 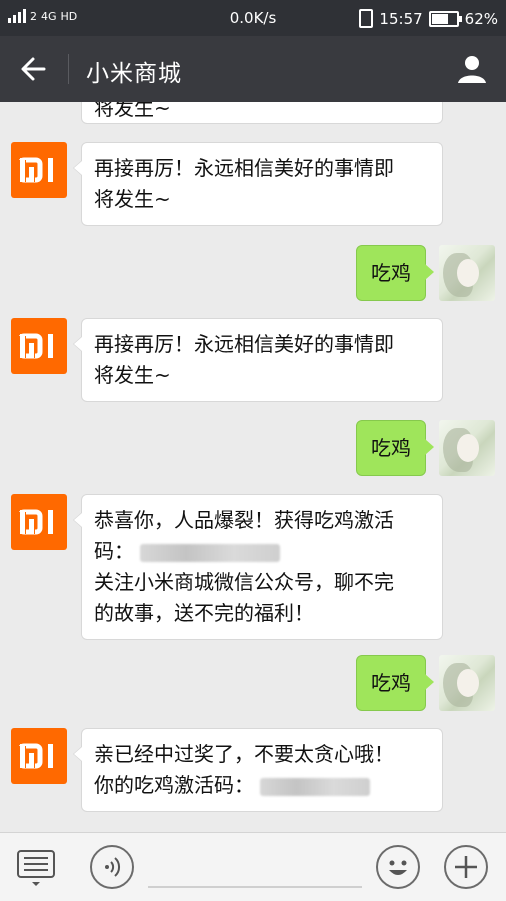 I want to click on plus-icon, so click(x=466, y=867).